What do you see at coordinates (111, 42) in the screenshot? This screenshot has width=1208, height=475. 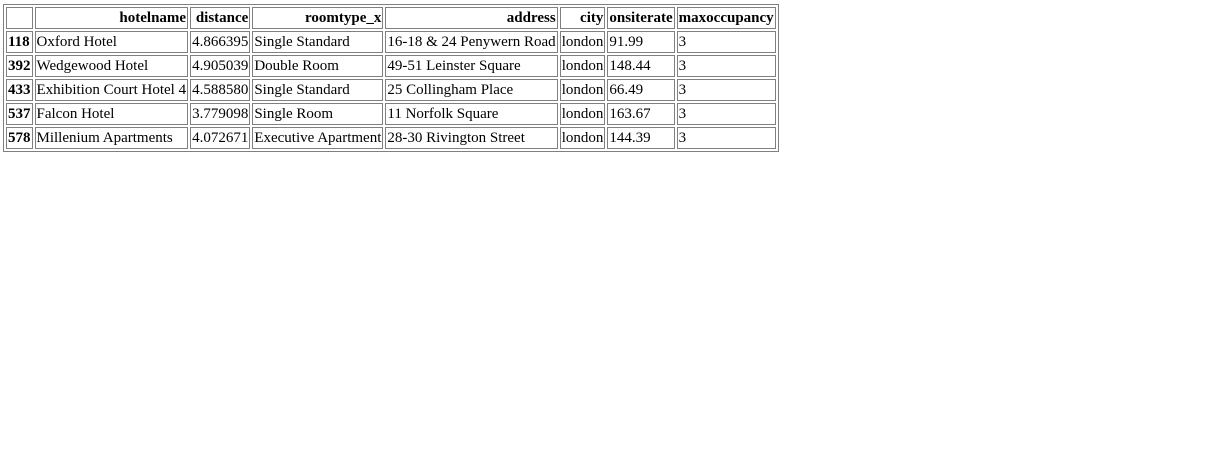 I see `cell-hotelname: Oxford Hotel` at bounding box center [111, 42].